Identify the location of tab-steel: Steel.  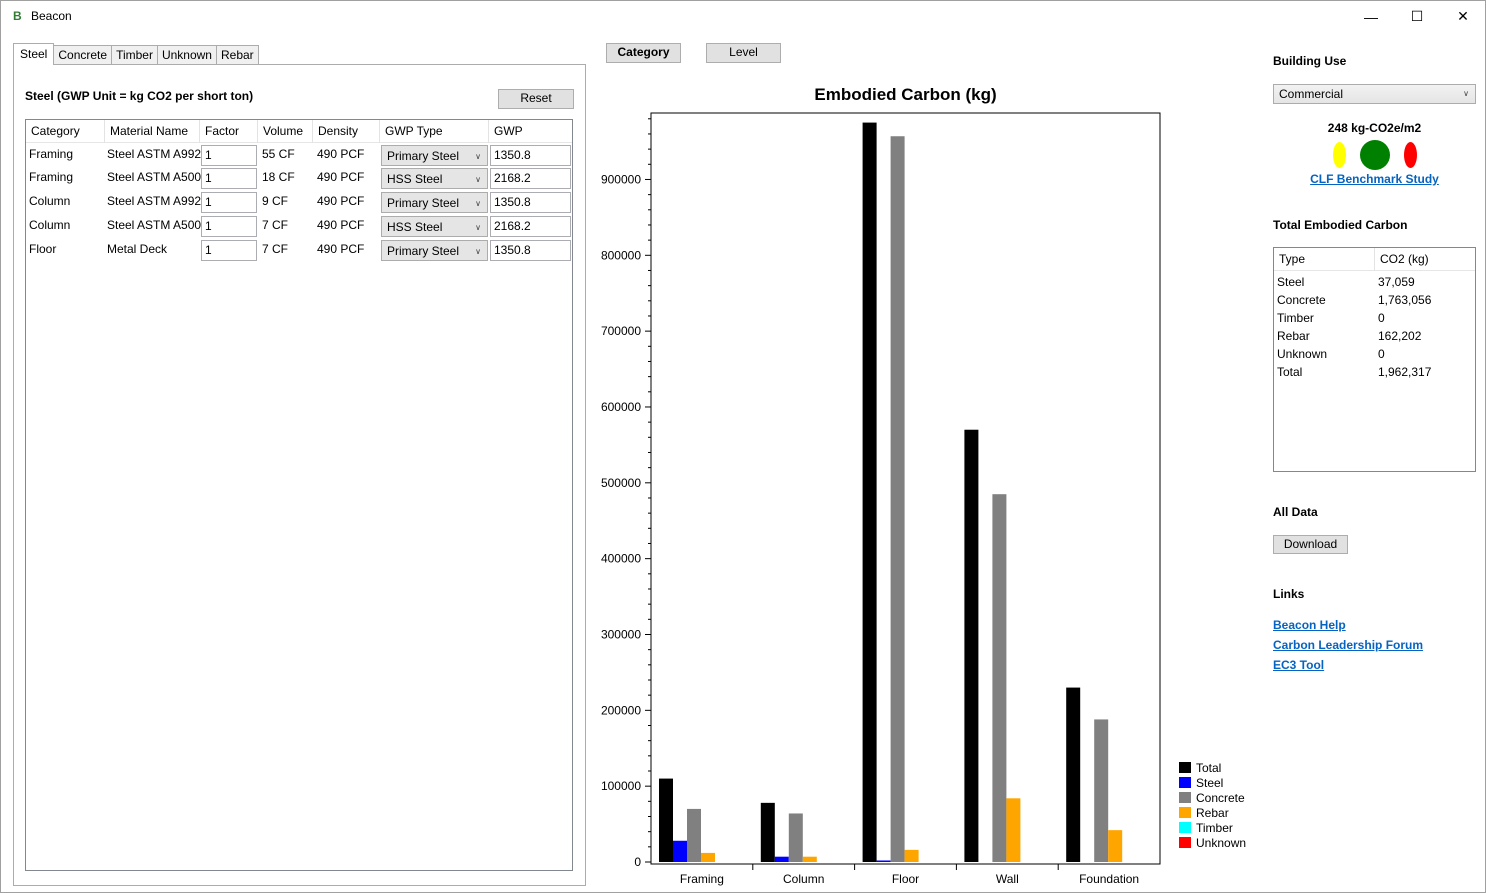
(34, 54).